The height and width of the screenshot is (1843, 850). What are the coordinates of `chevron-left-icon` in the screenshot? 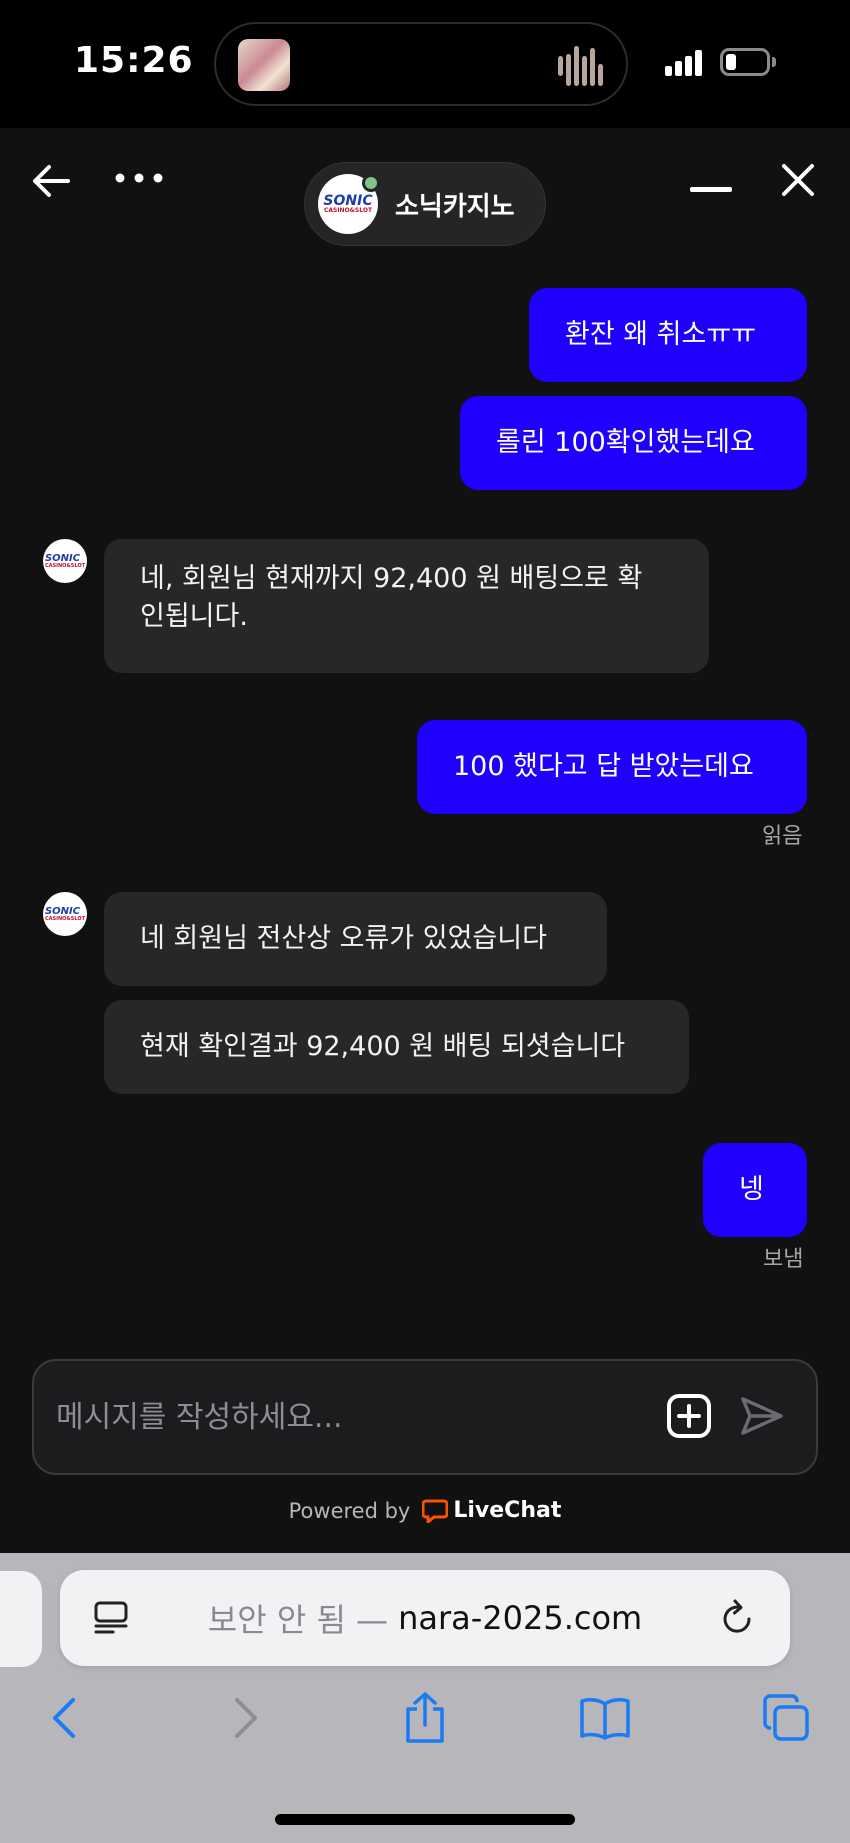 It's located at (64, 1718).